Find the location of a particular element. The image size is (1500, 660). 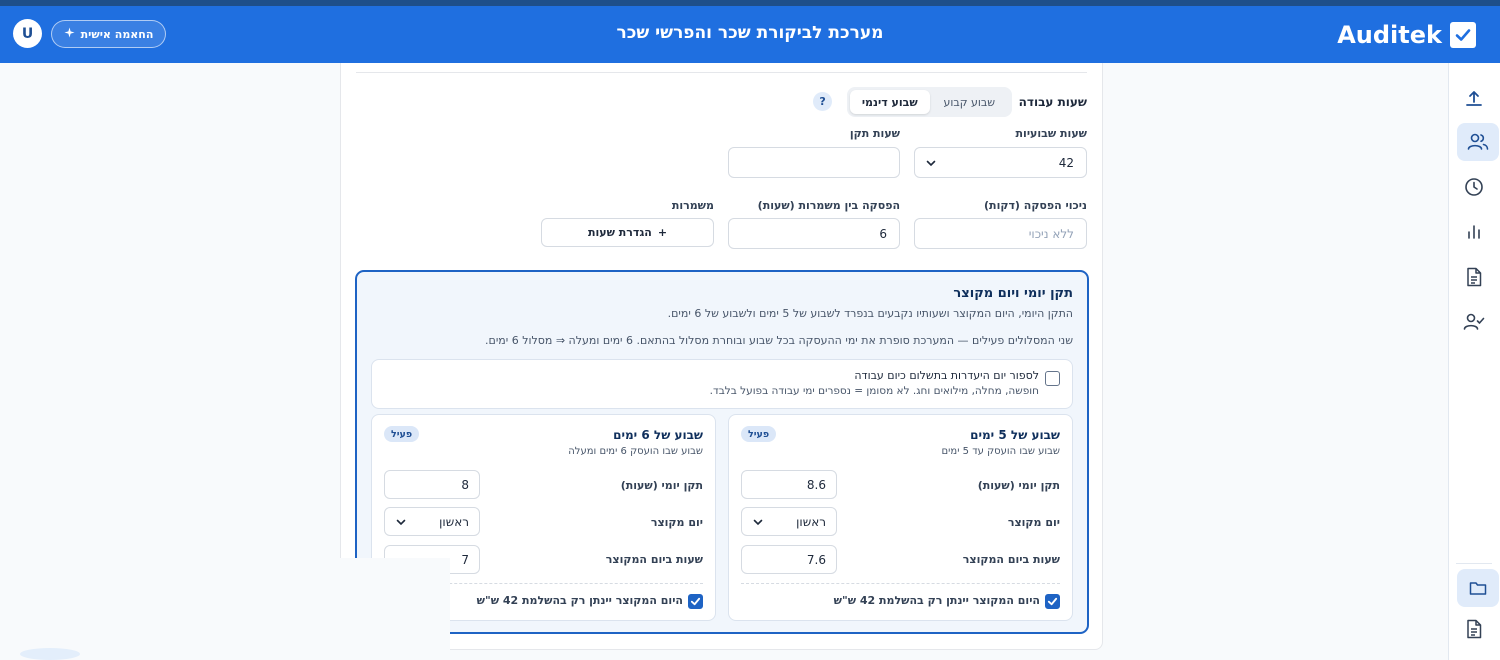

define-hours-button: + הגדרת שעות is located at coordinates (627, 232).